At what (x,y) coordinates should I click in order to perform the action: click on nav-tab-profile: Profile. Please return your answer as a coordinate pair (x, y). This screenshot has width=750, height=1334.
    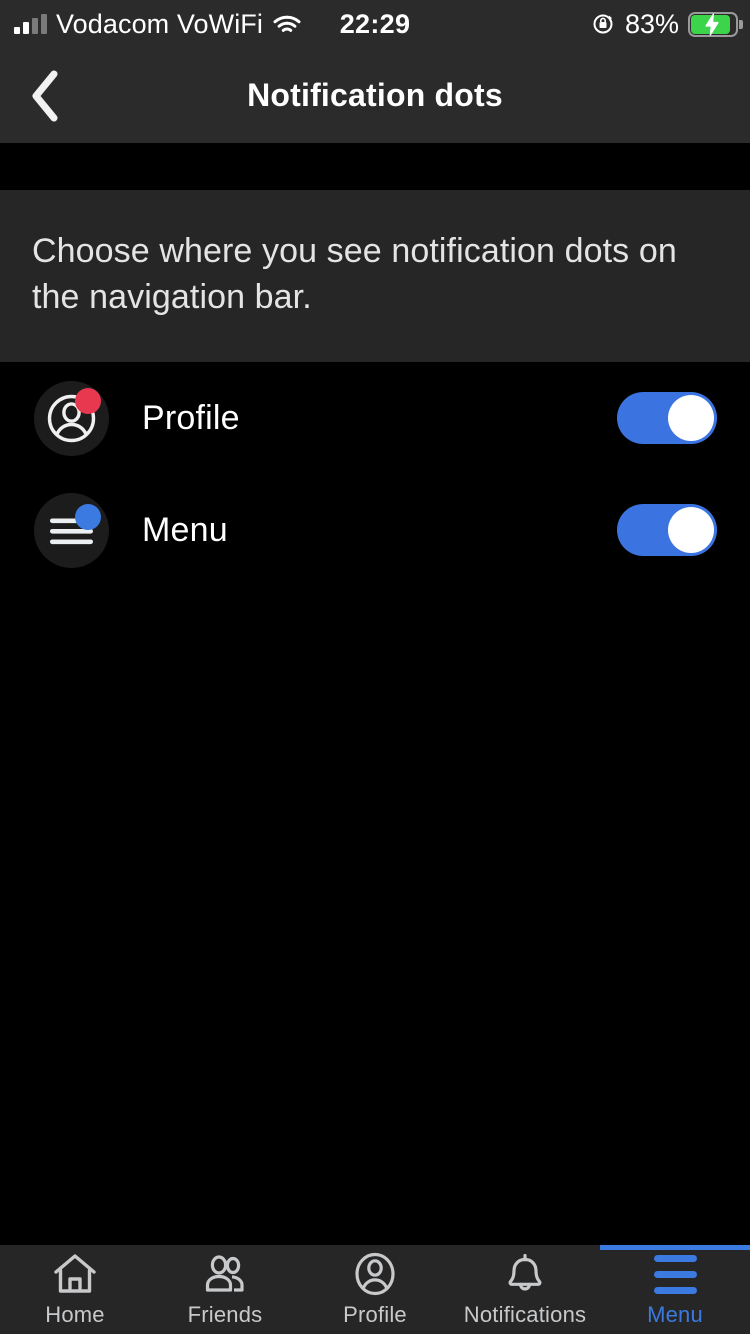
    Looking at the image, I should click on (375, 1289).